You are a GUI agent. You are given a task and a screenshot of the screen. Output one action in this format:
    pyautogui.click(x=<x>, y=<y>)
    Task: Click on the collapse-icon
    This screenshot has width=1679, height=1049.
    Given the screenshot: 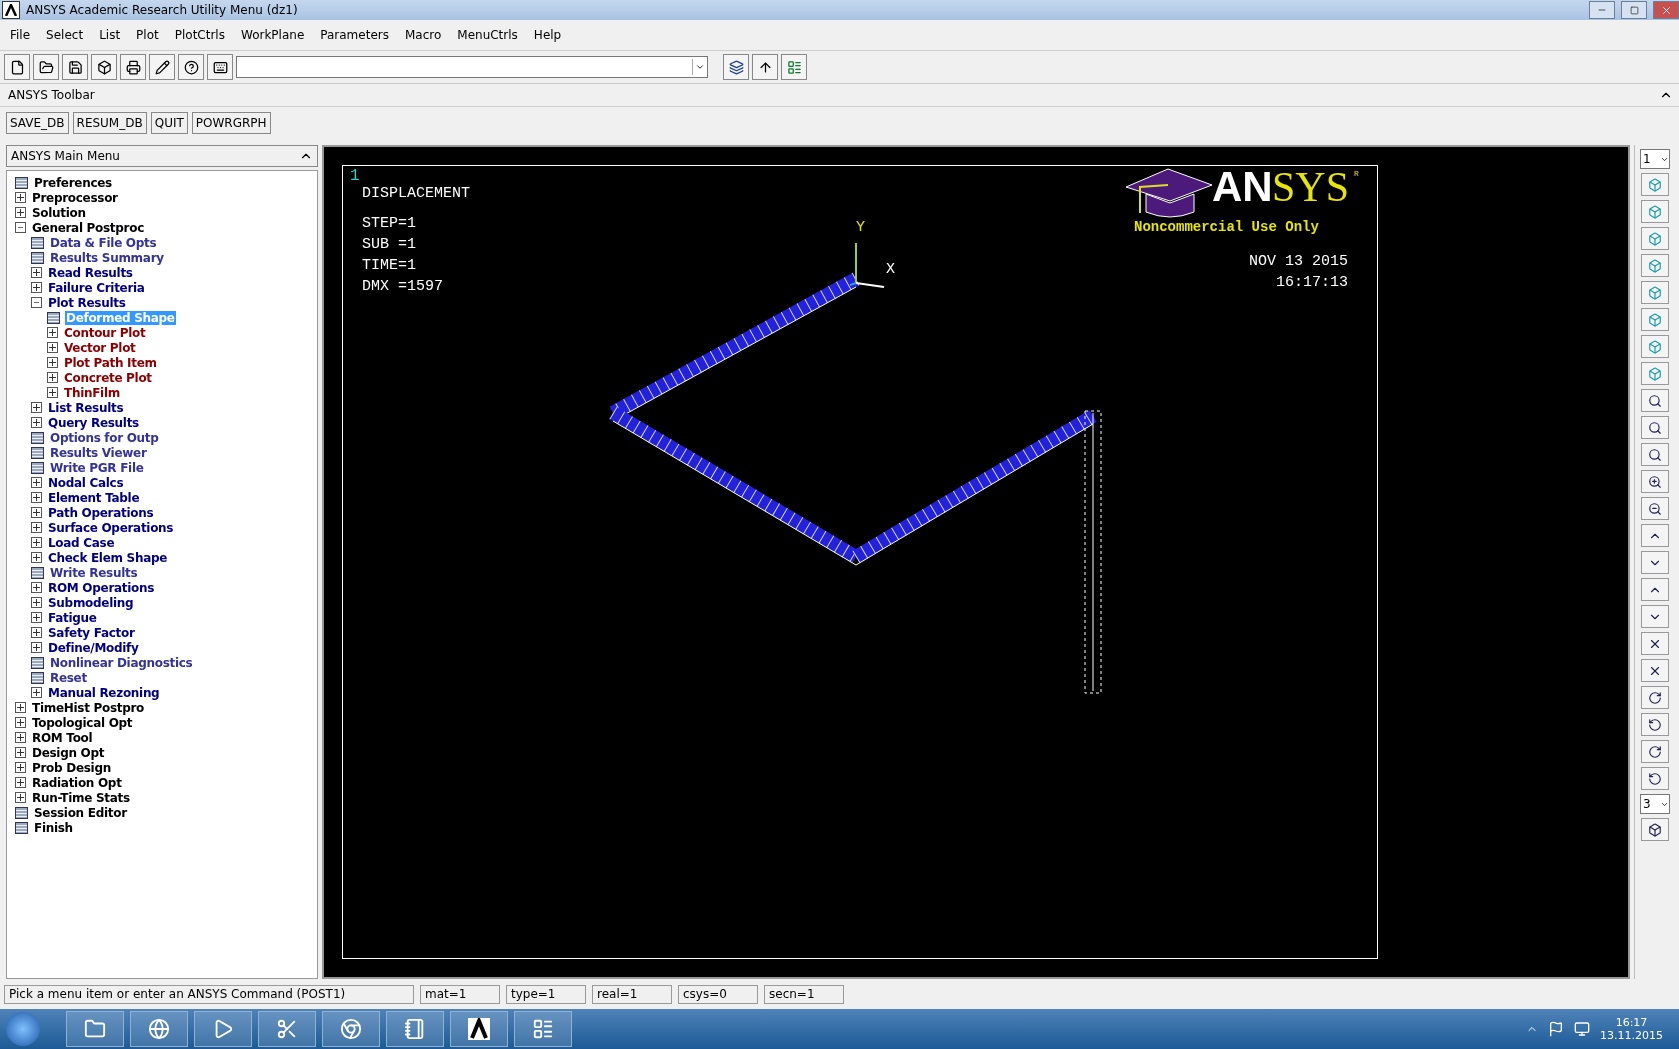 What is the action you would take?
    pyautogui.click(x=20, y=227)
    